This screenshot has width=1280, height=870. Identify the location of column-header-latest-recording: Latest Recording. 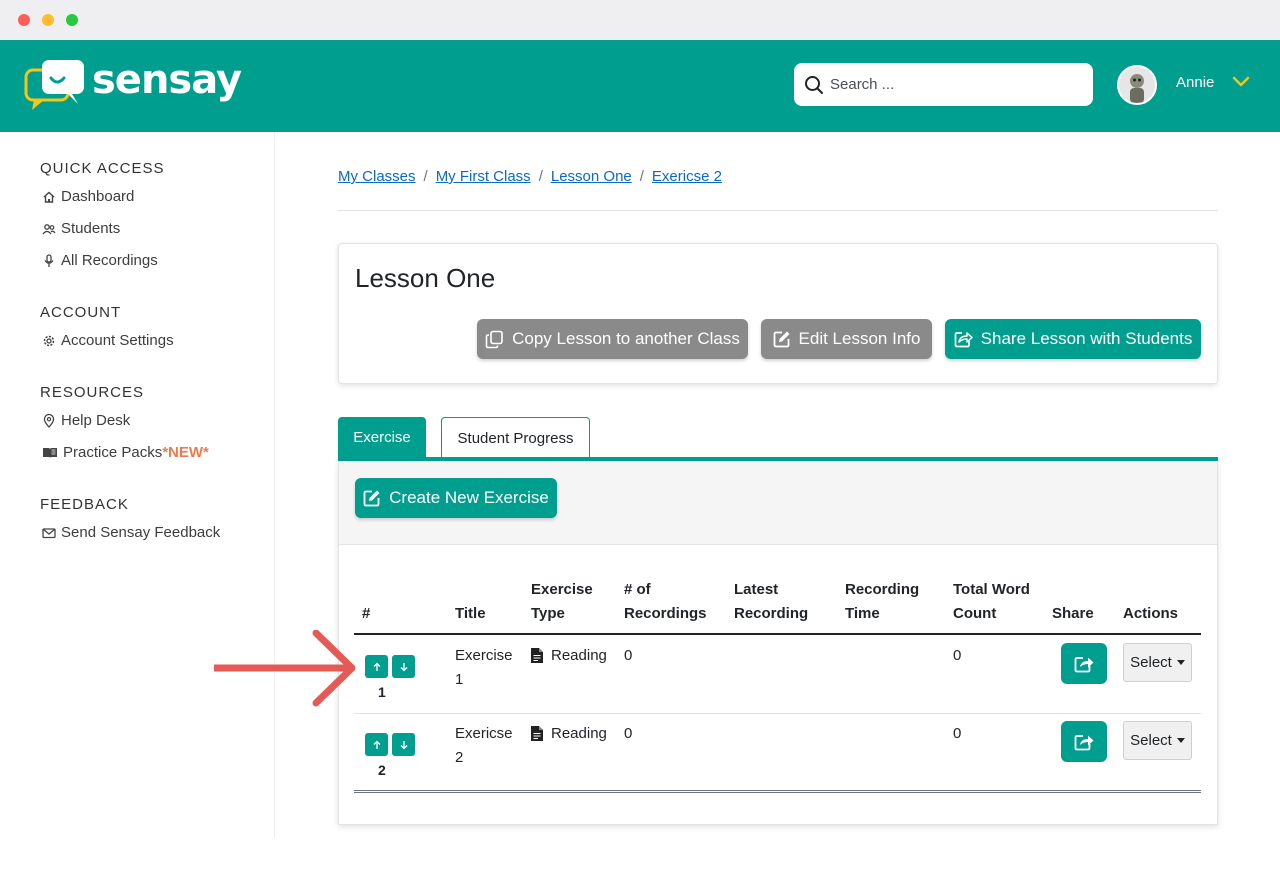
(771, 602).